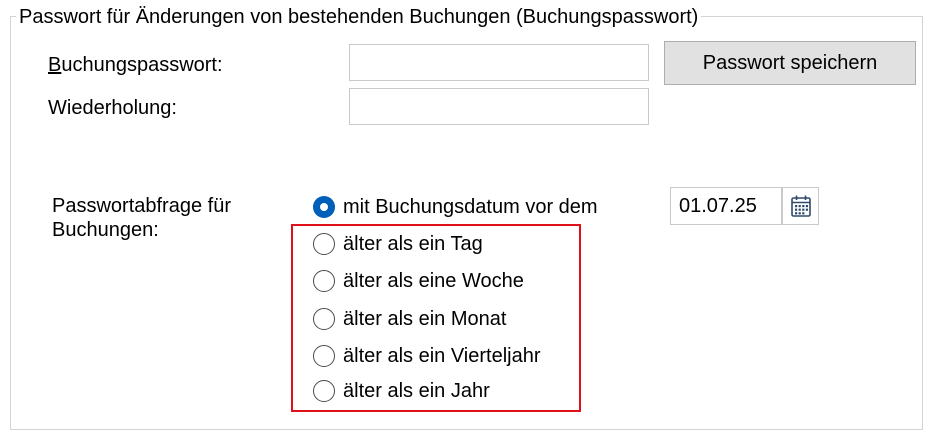 The image size is (936, 441). What do you see at coordinates (499, 62) in the screenshot?
I see `password-input` at bounding box center [499, 62].